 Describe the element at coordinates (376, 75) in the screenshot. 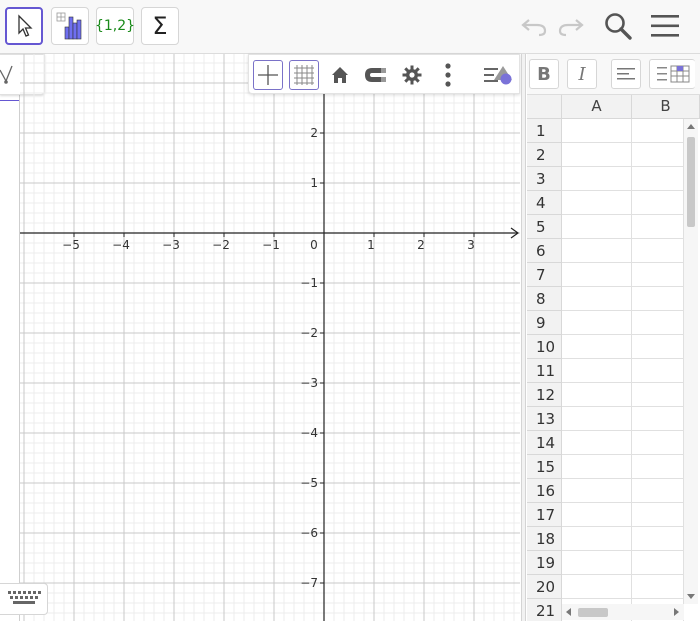

I see `point-capturing-button` at that location.